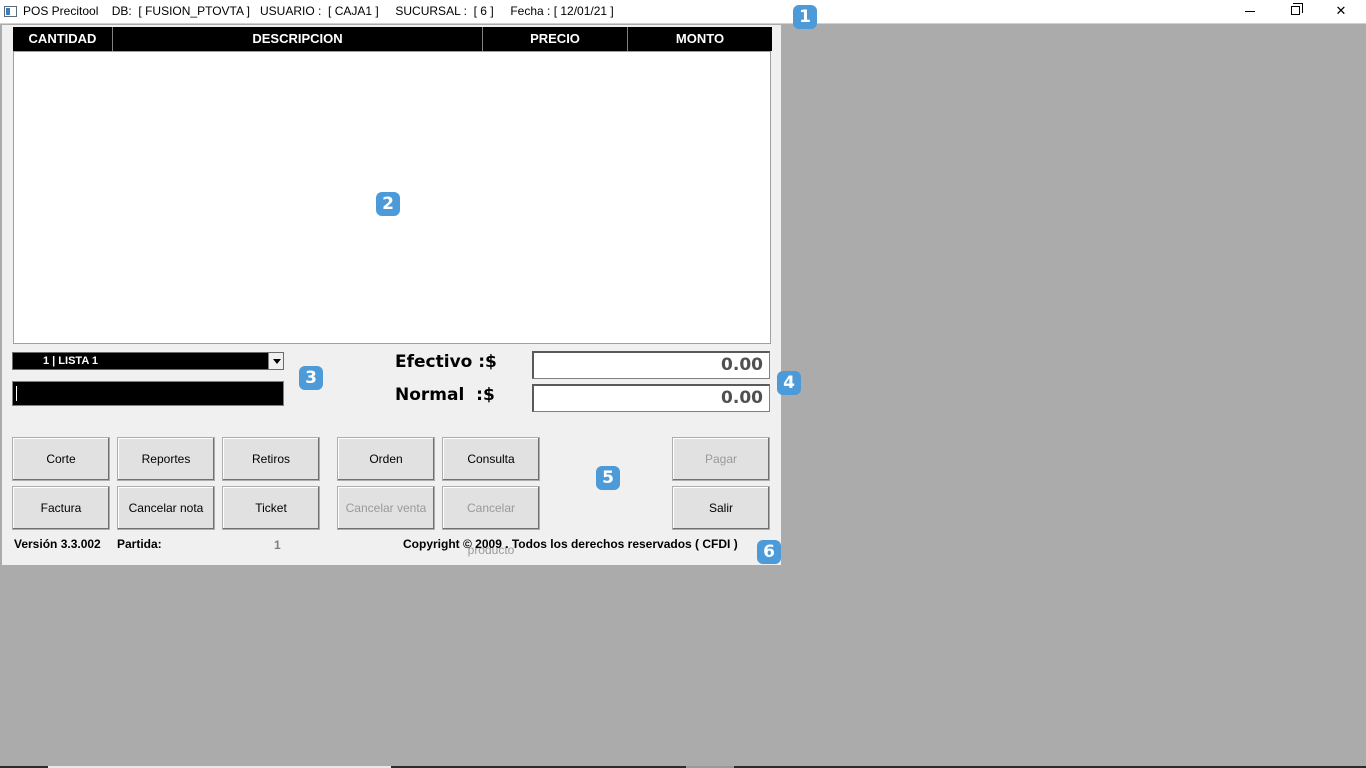 The image size is (1366, 768). Describe the element at coordinates (275, 361) in the screenshot. I see `dropdown-arrow-icon` at that location.